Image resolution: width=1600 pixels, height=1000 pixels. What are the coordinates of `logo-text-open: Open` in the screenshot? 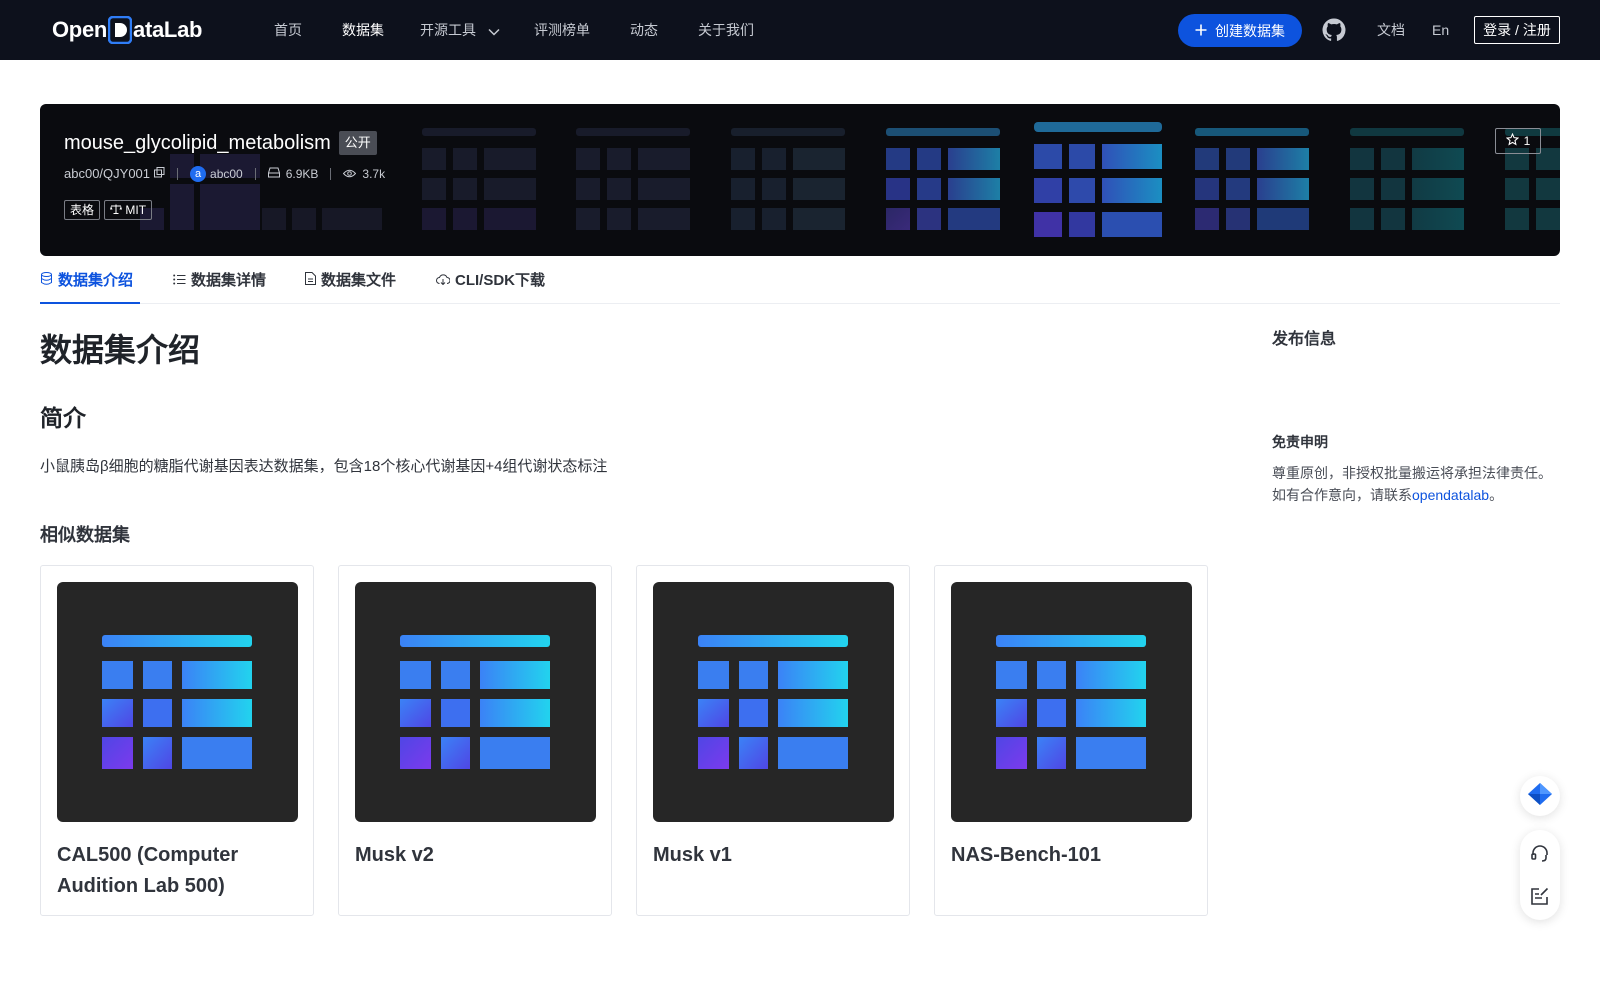 It's located at (80, 29).